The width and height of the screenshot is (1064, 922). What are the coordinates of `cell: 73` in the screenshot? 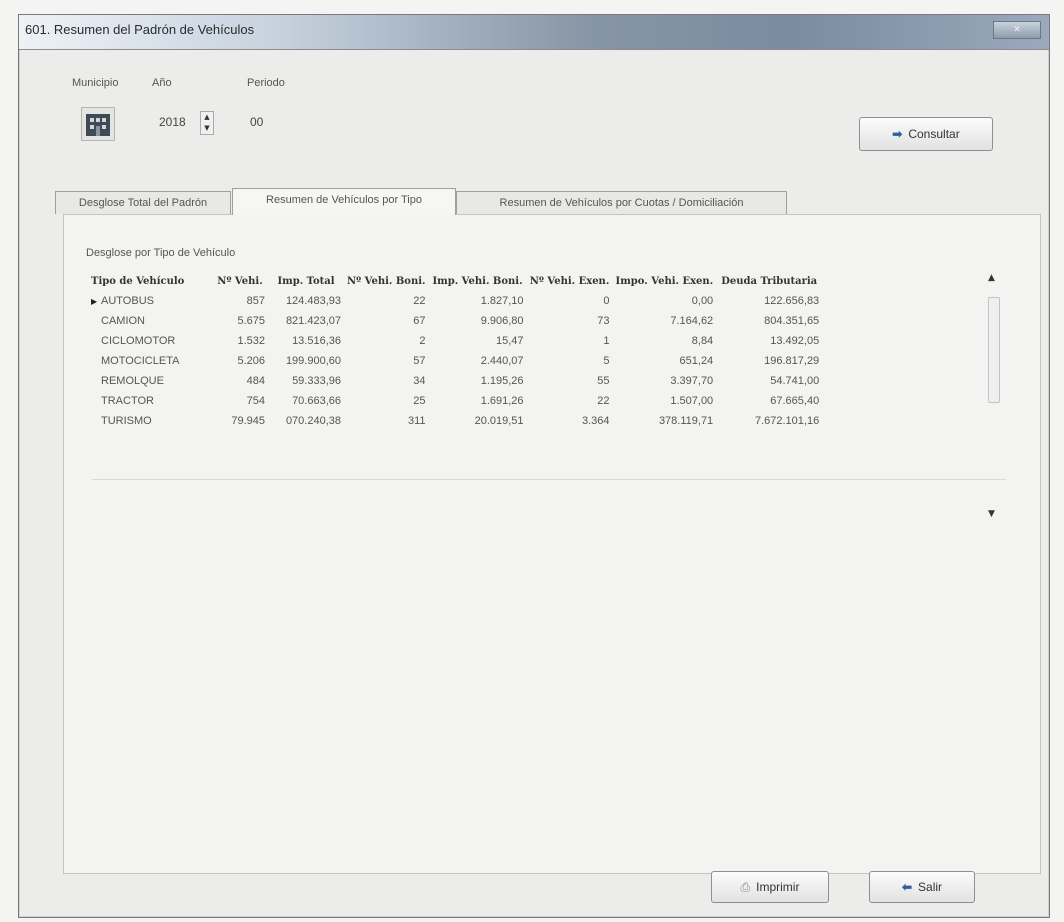 It's located at (603, 321).